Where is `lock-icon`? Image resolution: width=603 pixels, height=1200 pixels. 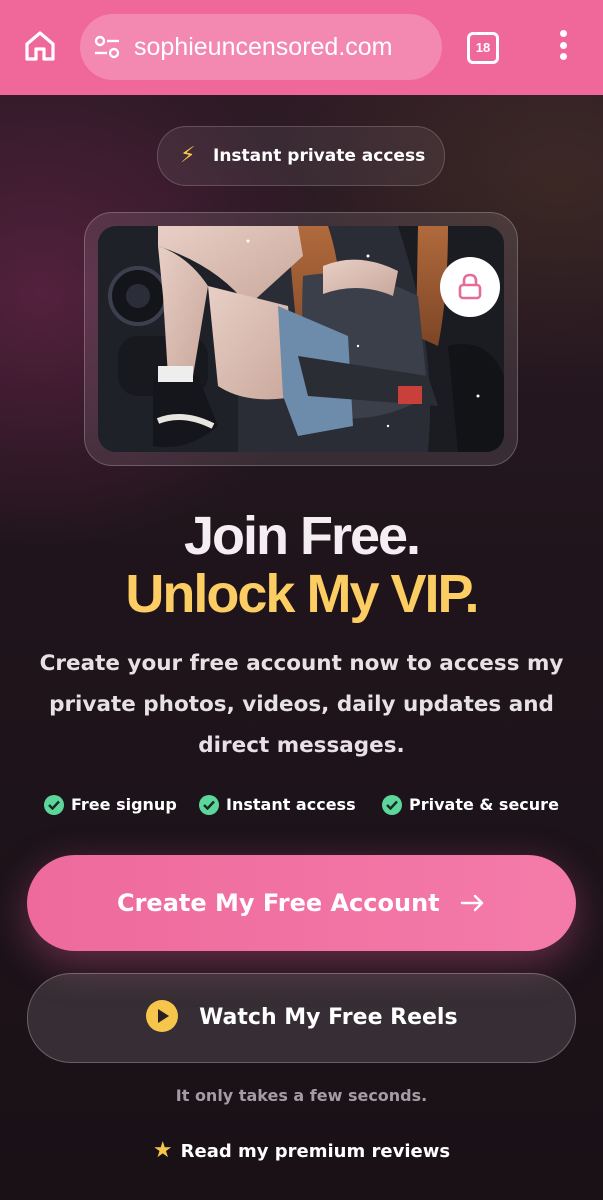
lock-icon is located at coordinates (470, 286).